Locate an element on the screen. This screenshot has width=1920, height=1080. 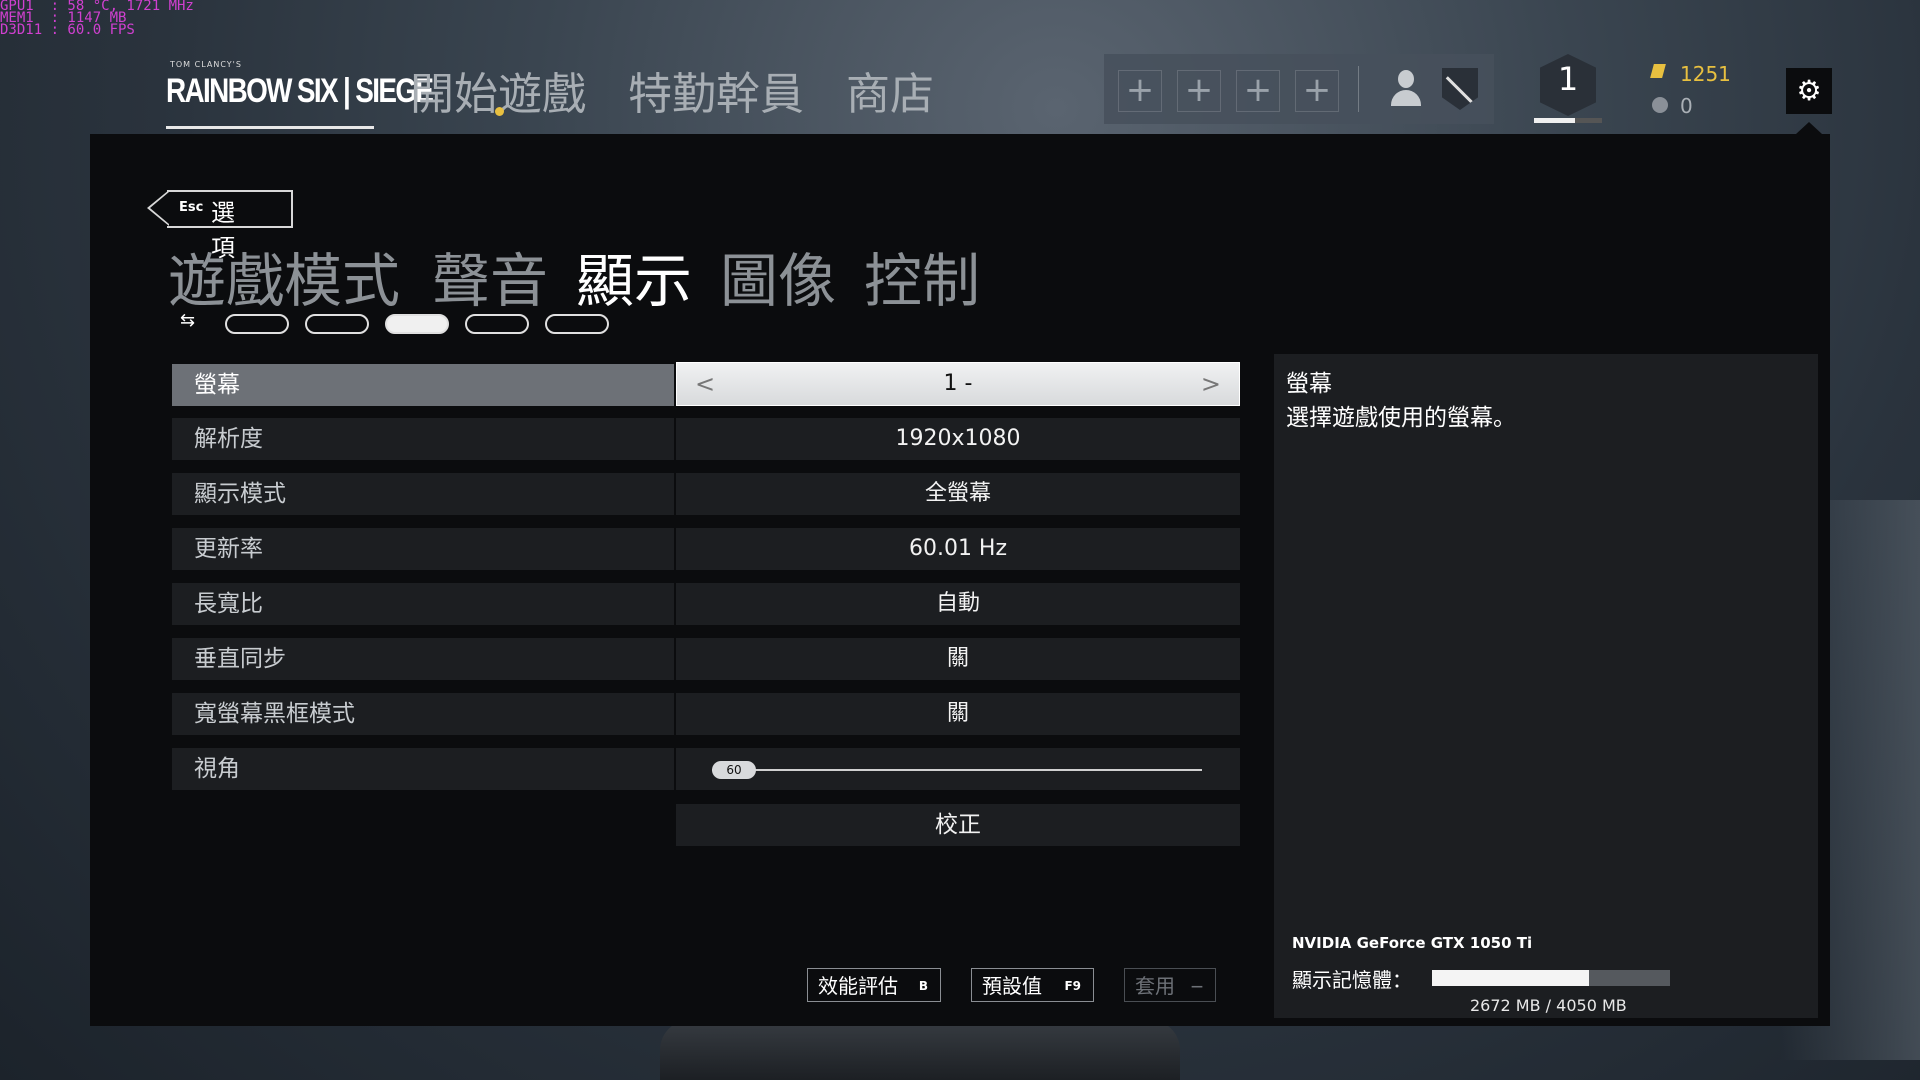
squad-slot-3: + is located at coordinates (1258, 91).